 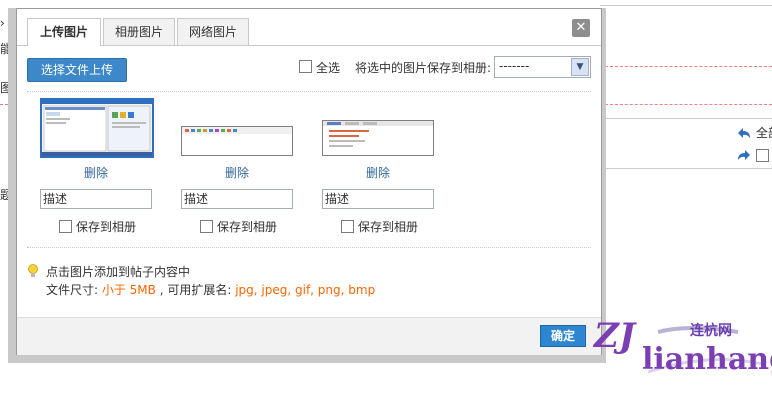 What do you see at coordinates (753, 145) in the screenshot?
I see `editor-toolbar: 全部` at bounding box center [753, 145].